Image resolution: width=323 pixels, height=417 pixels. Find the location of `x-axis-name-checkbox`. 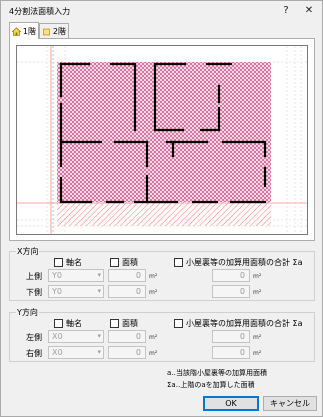

x-axis-name-checkbox is located at coordinates (58, 262).